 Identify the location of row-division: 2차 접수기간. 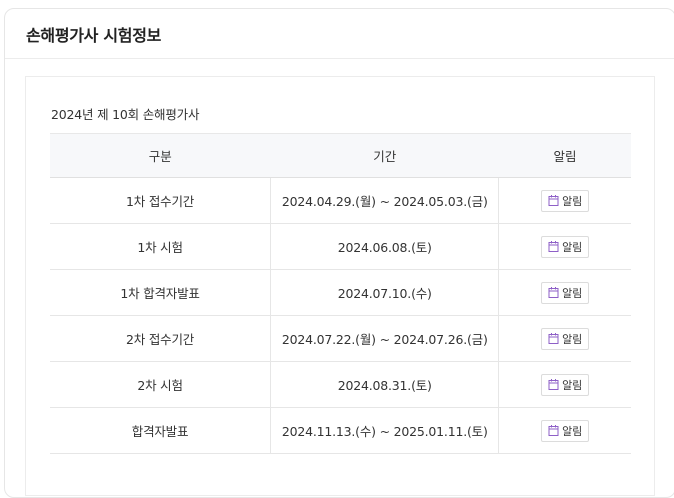
(160, 338).